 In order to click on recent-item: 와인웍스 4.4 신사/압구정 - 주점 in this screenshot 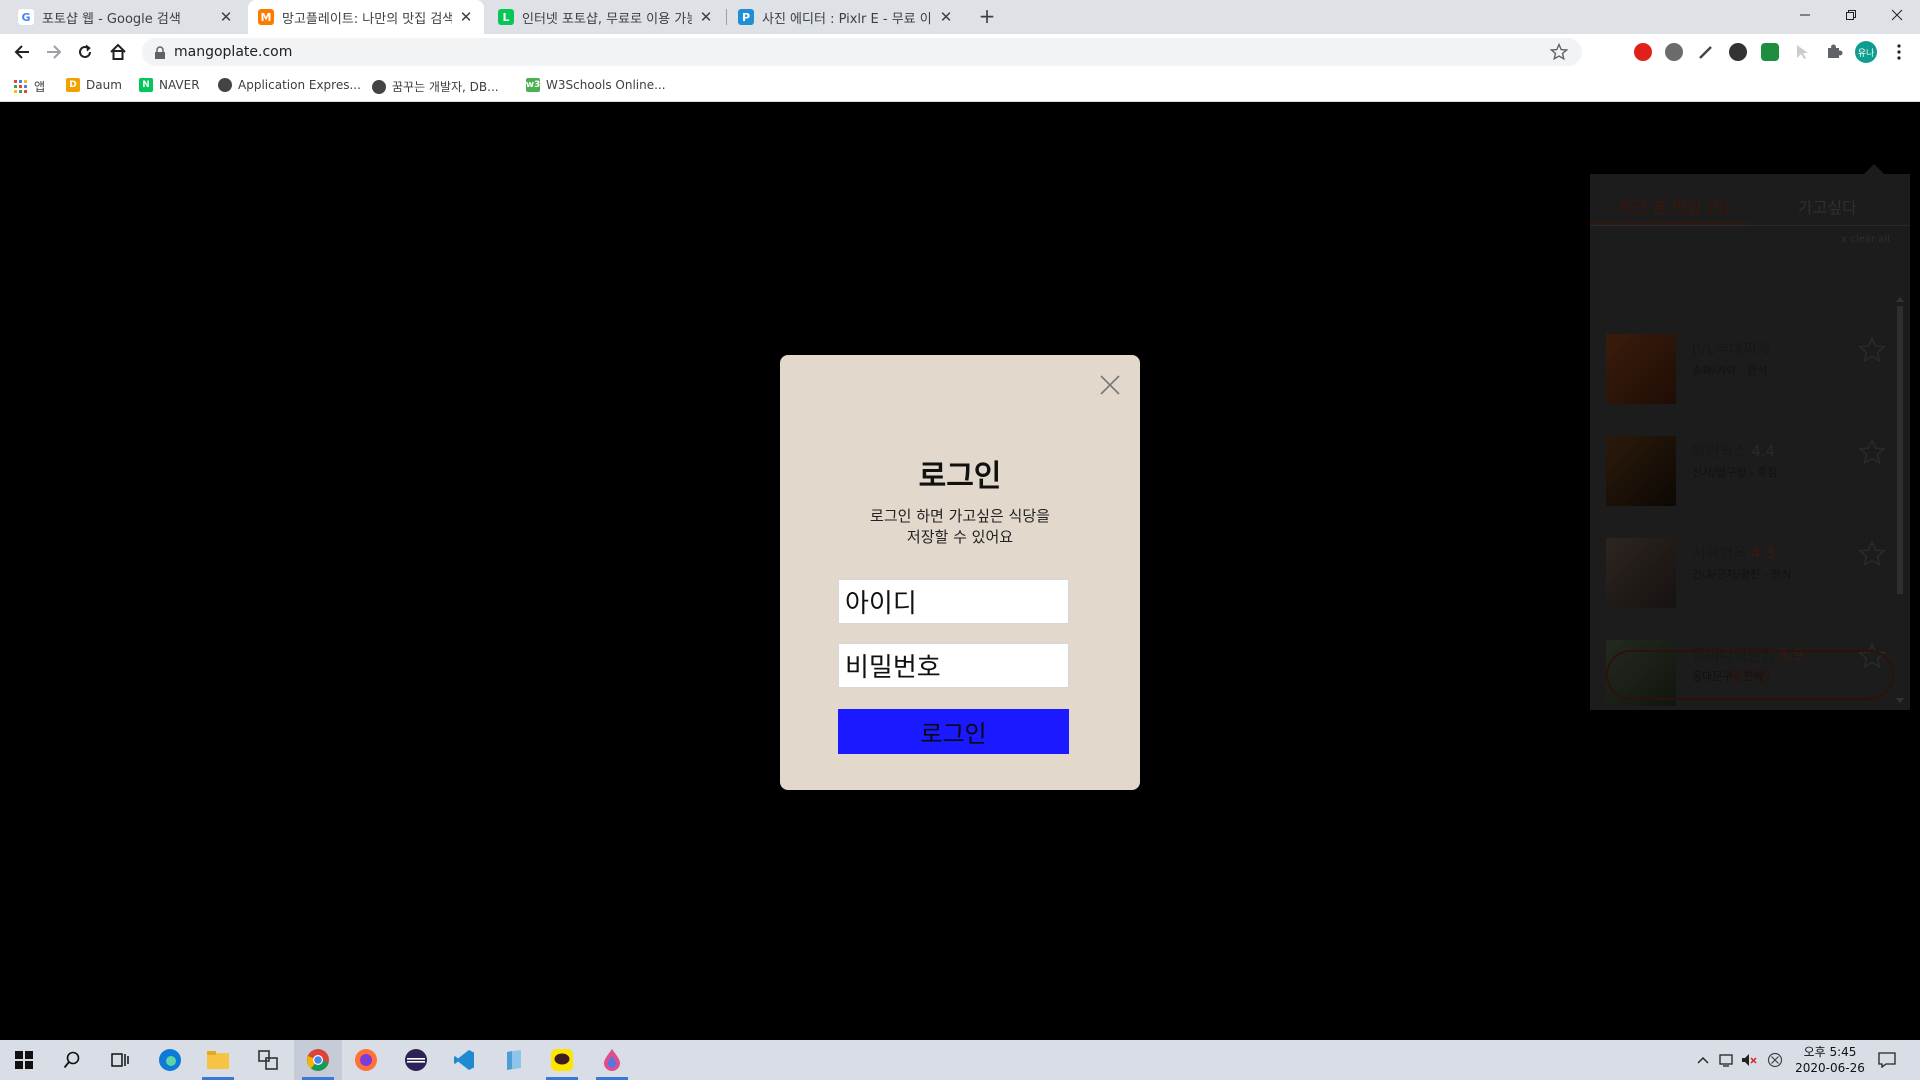, I will do `click(1746, 472)`.